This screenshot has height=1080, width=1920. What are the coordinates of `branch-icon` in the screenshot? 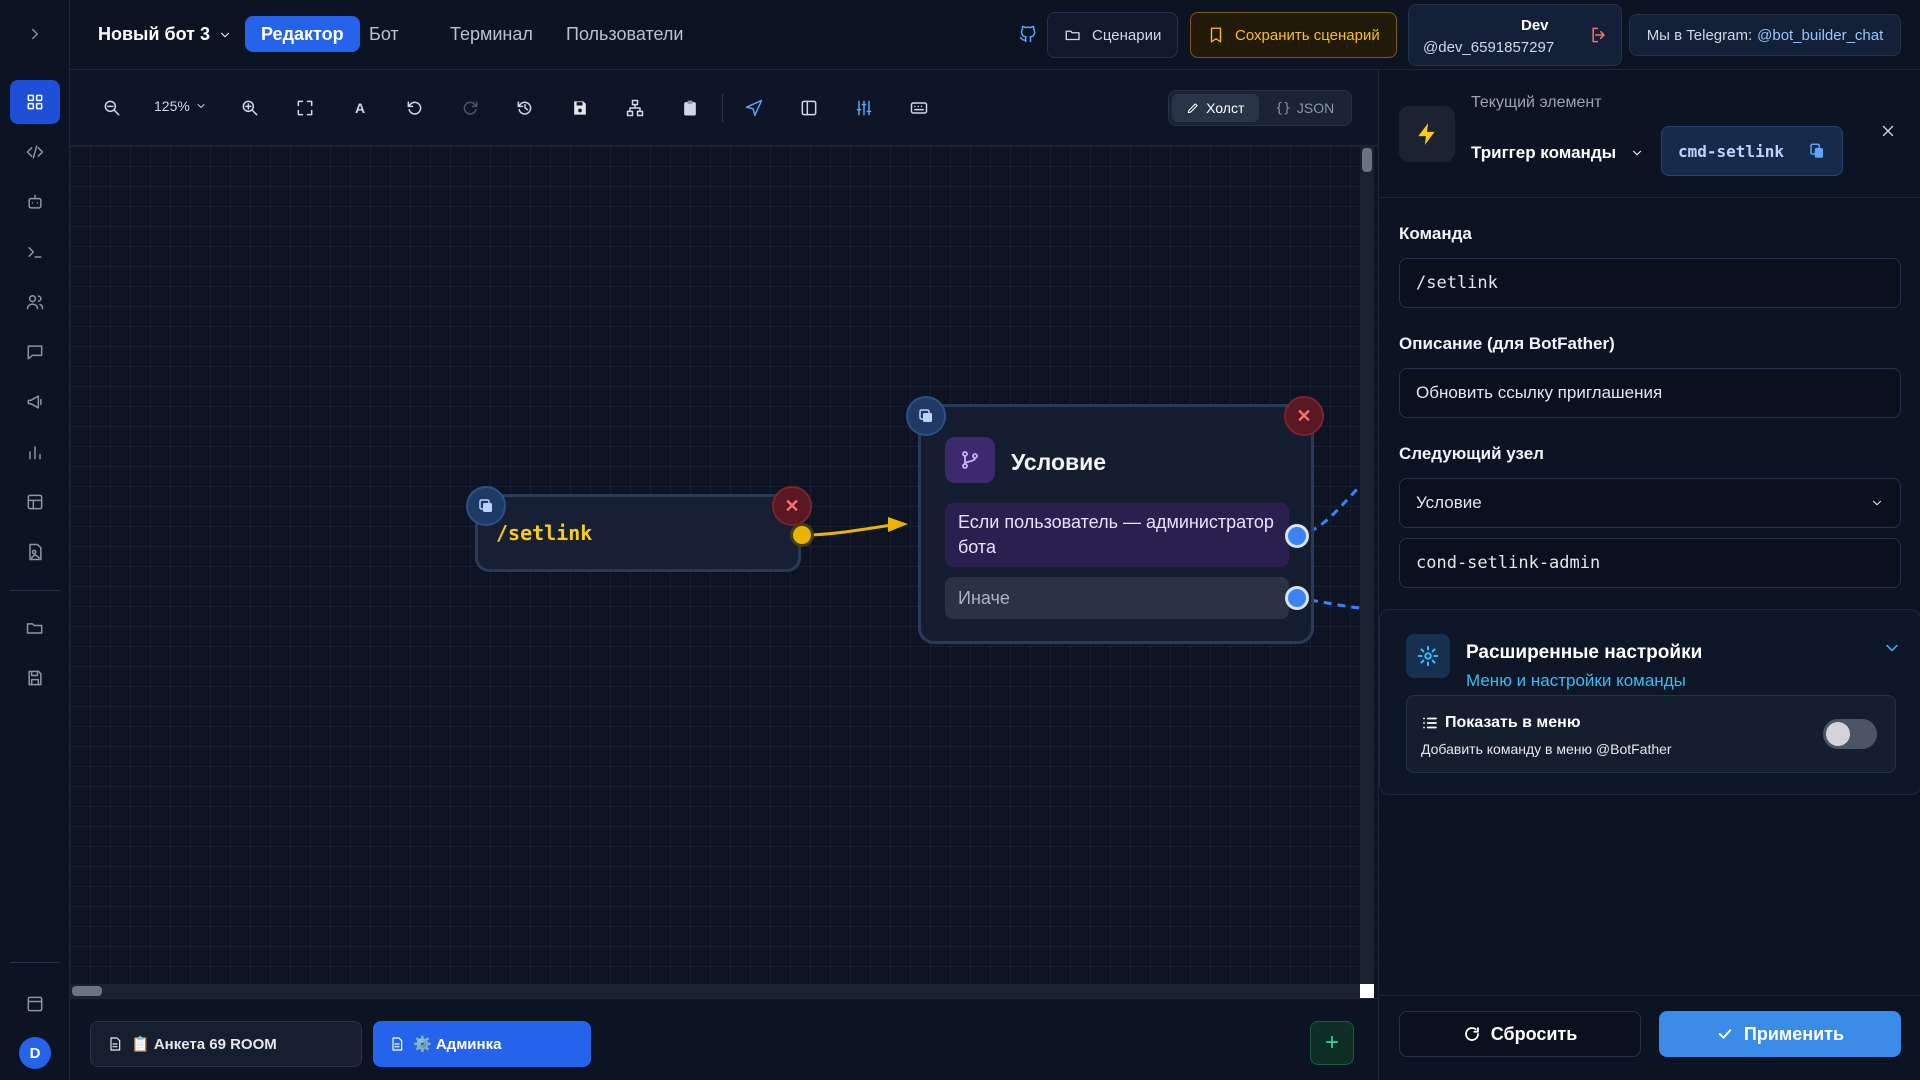 It's located at (970, 460).